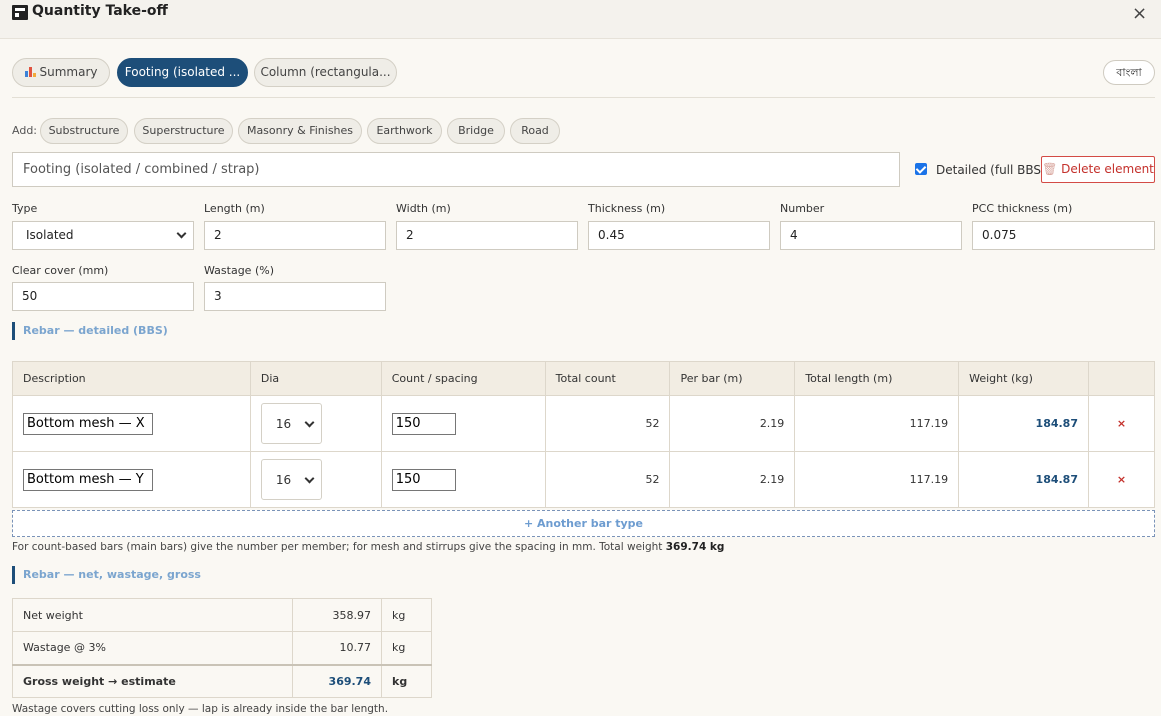 Image resolution: width=1161 pixels, height=716 pixels. What do you see at coordinates (50, 235) in the screenshot?
I see `type-select-value: Isolated` at bounding box center [50, 235].